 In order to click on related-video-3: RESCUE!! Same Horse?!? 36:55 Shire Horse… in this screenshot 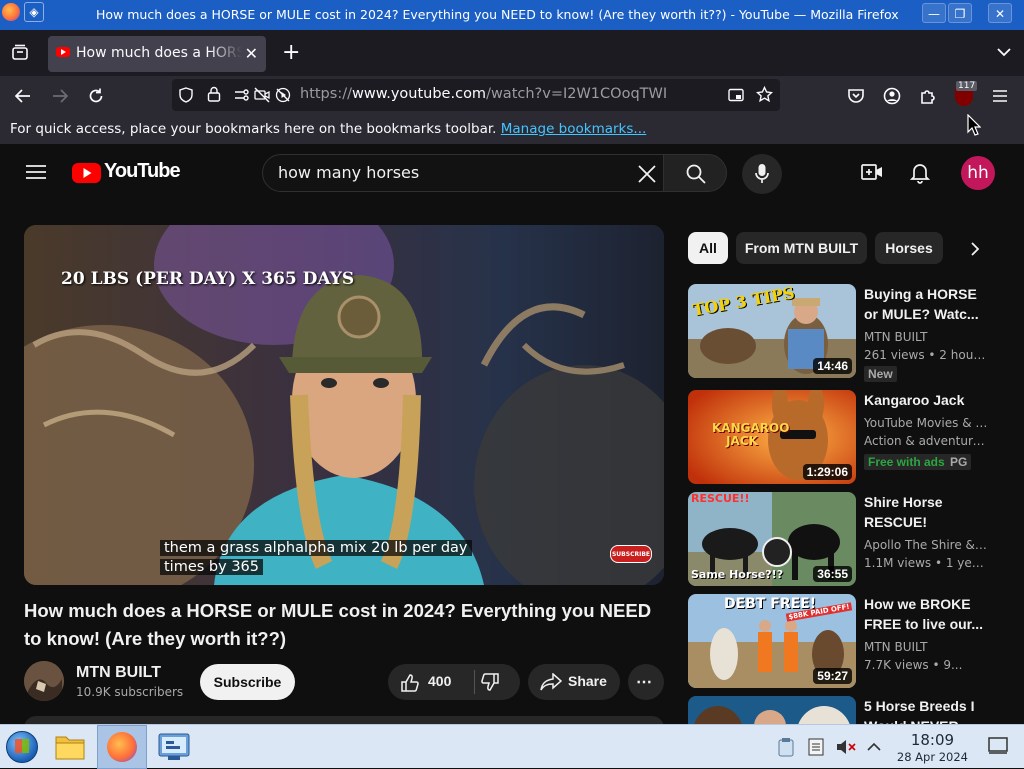, I will do `click(846, 540)`.